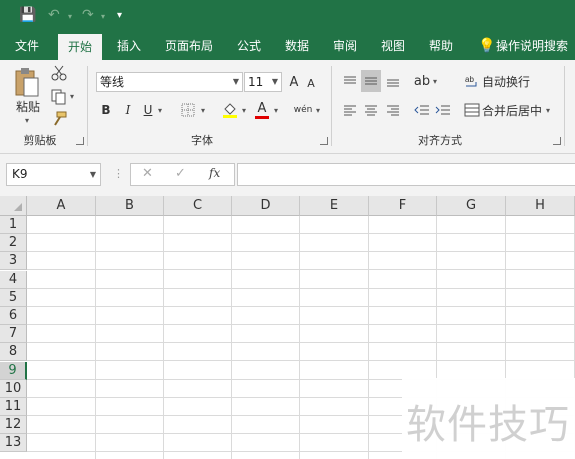  I want to click on copy-icon, so click(59, 97).